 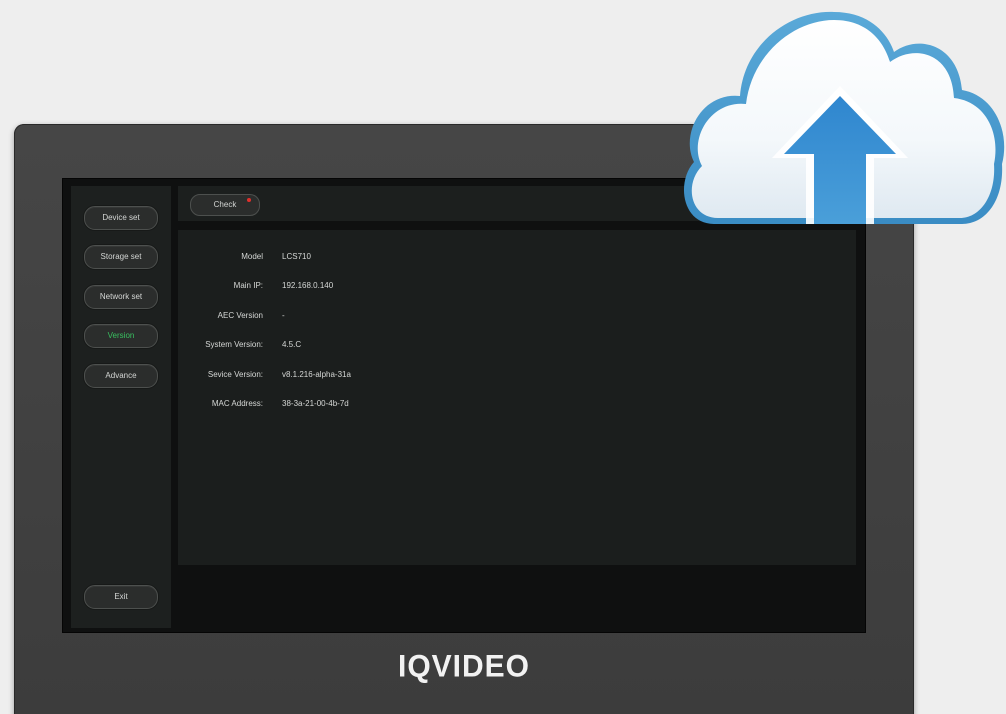 What do you see at coordinates (844, 117) in the screenshot?
I see `cloud-upload-icon` at bounding box center [844, 117].